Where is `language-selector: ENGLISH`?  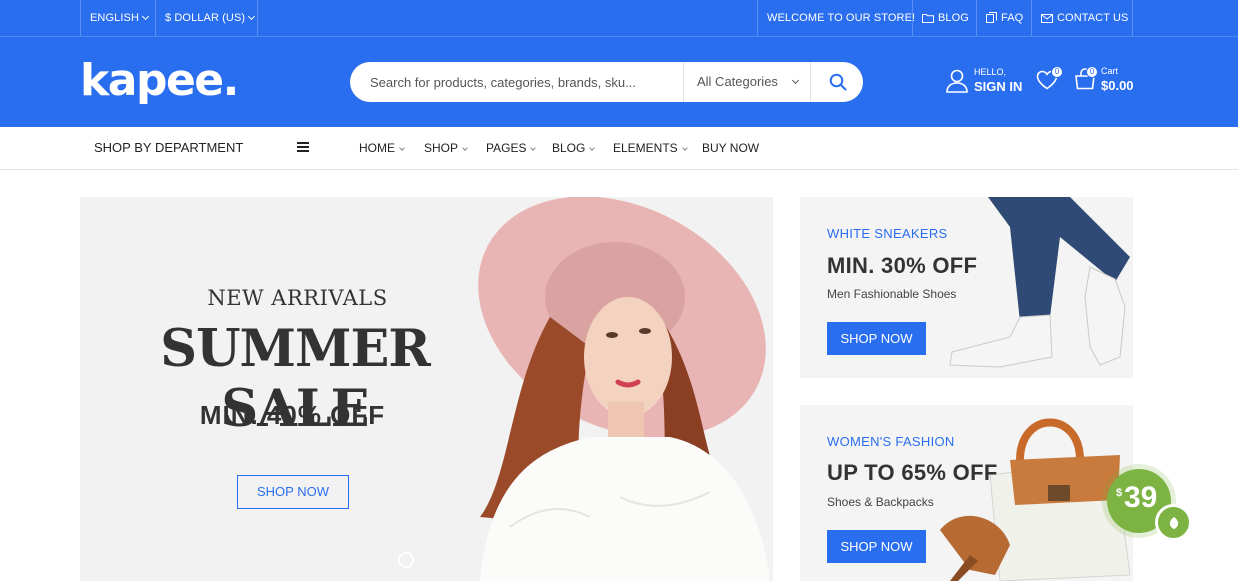
language-selector: ENGLISH is located at coordinates (120, 18).